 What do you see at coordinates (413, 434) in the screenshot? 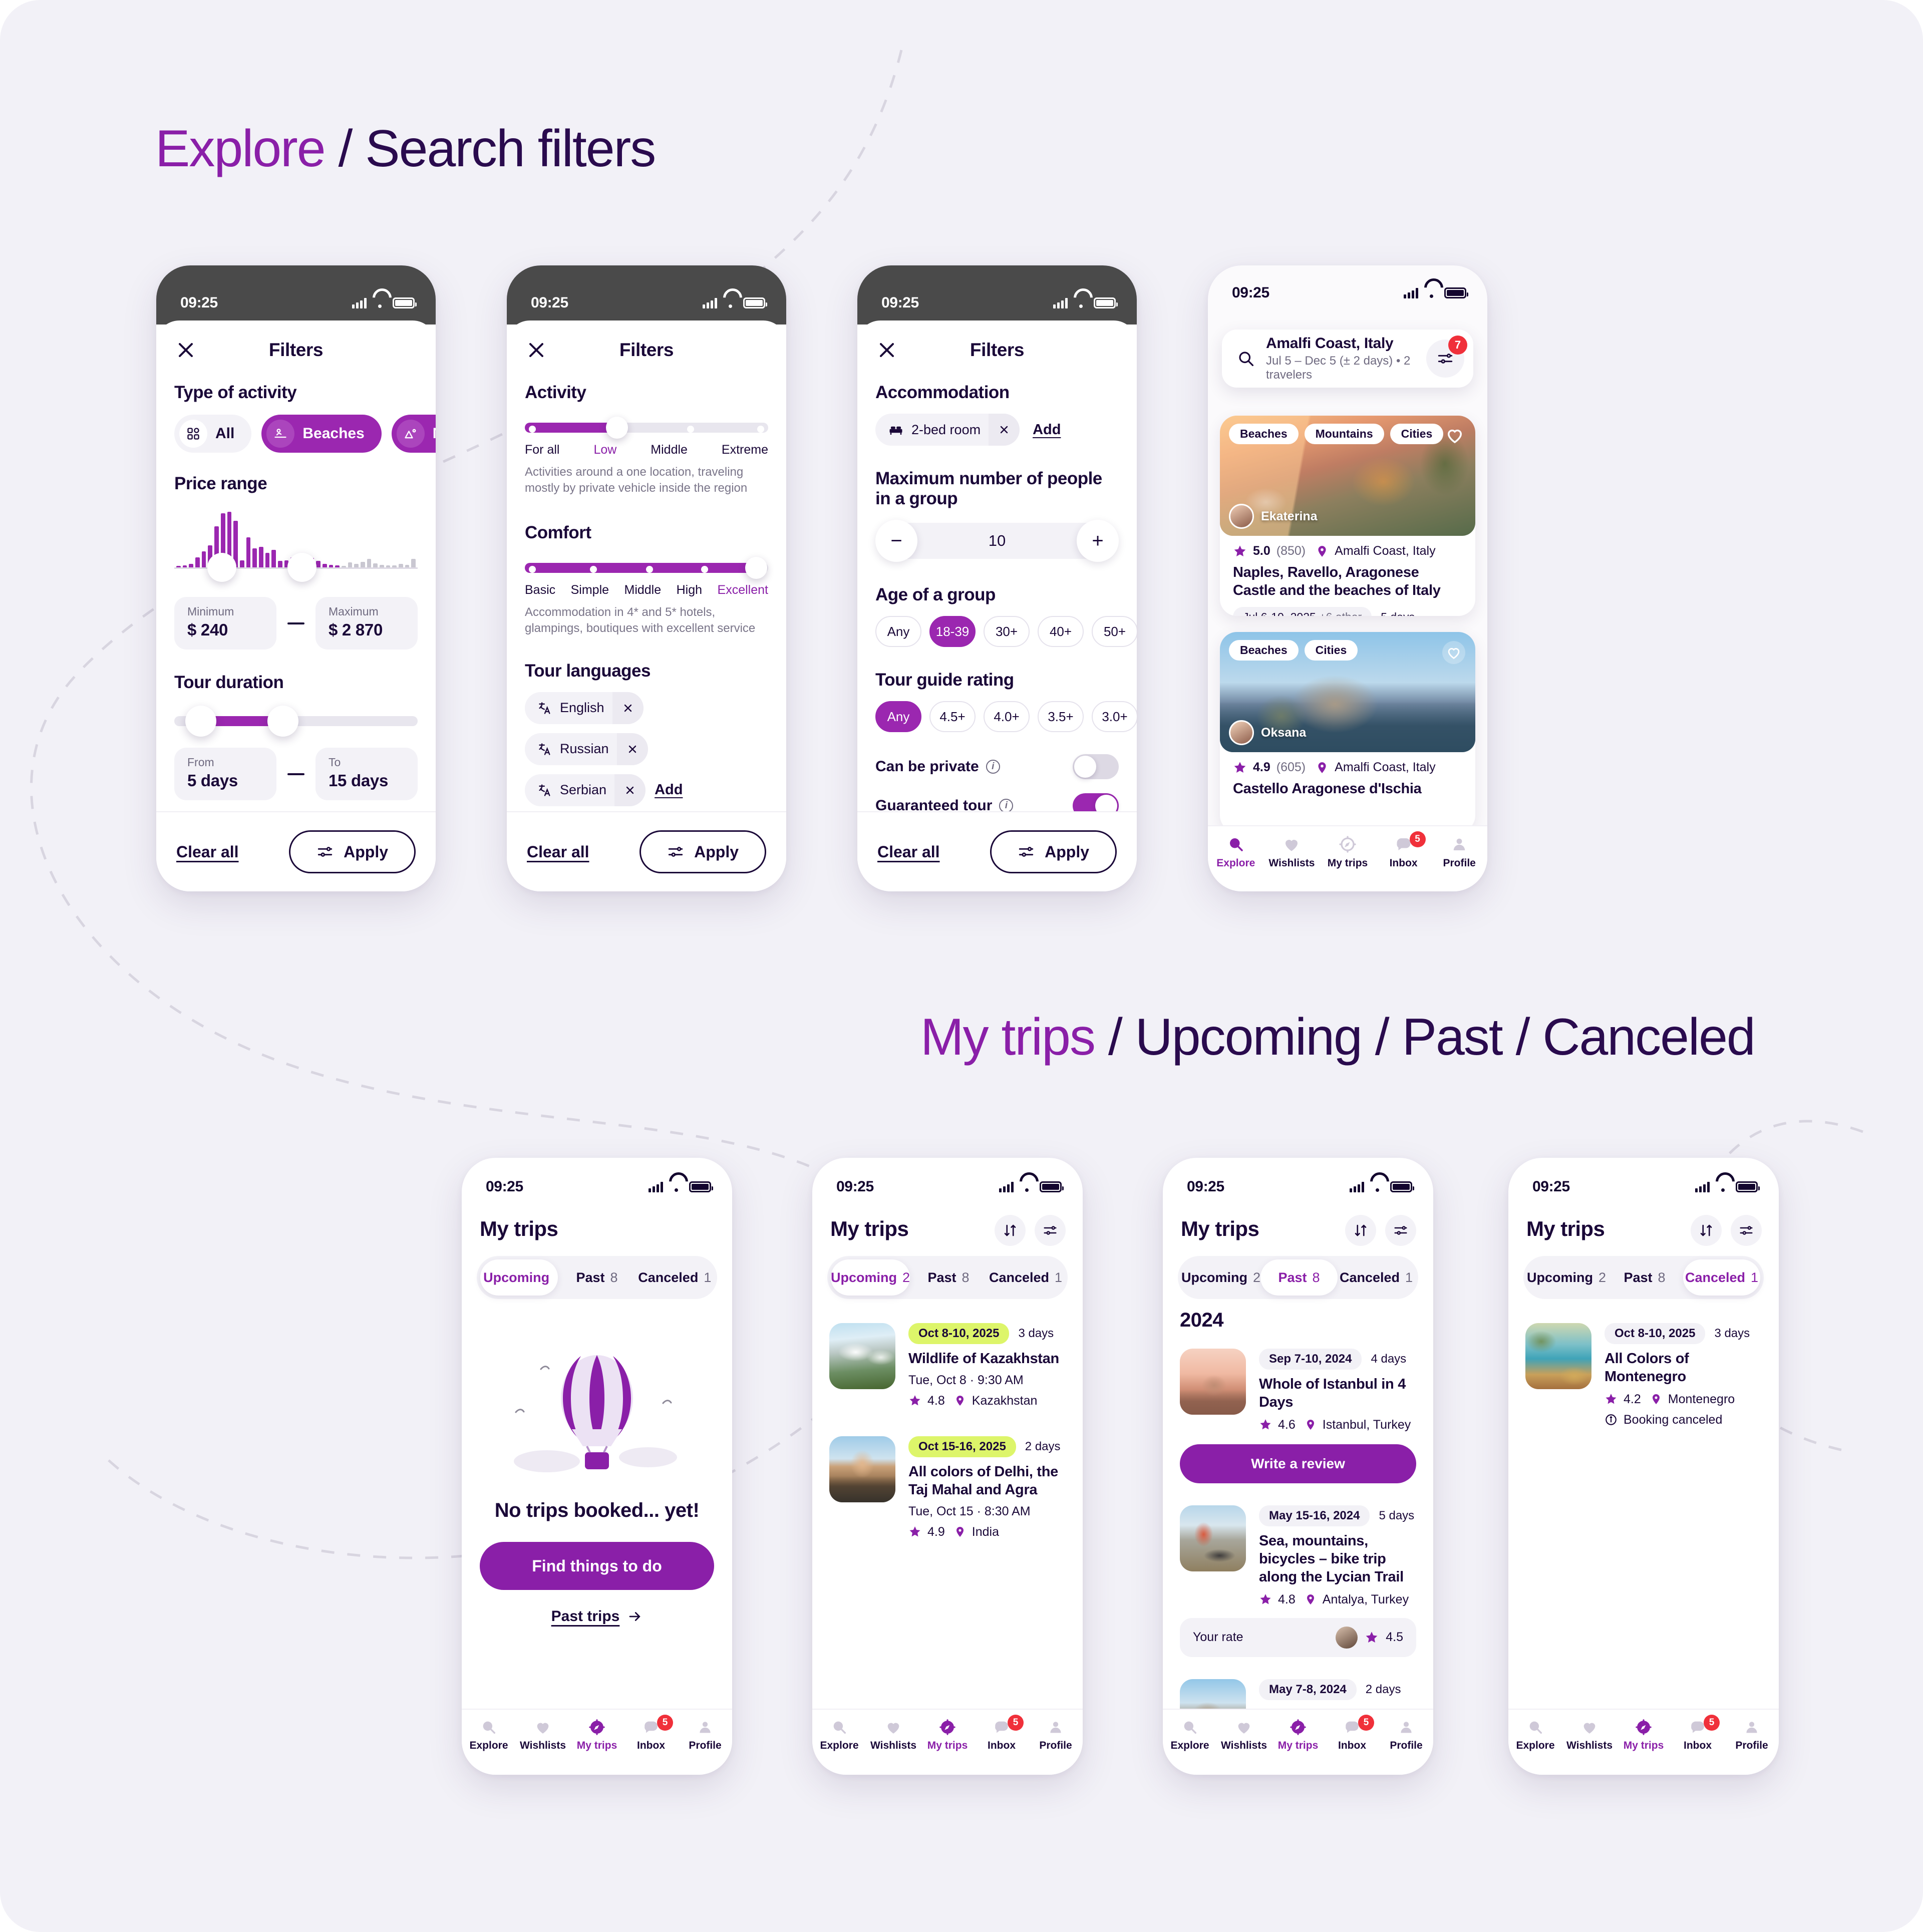
I see `chip-mountains: Mountains` at bounding box center [413, 434].